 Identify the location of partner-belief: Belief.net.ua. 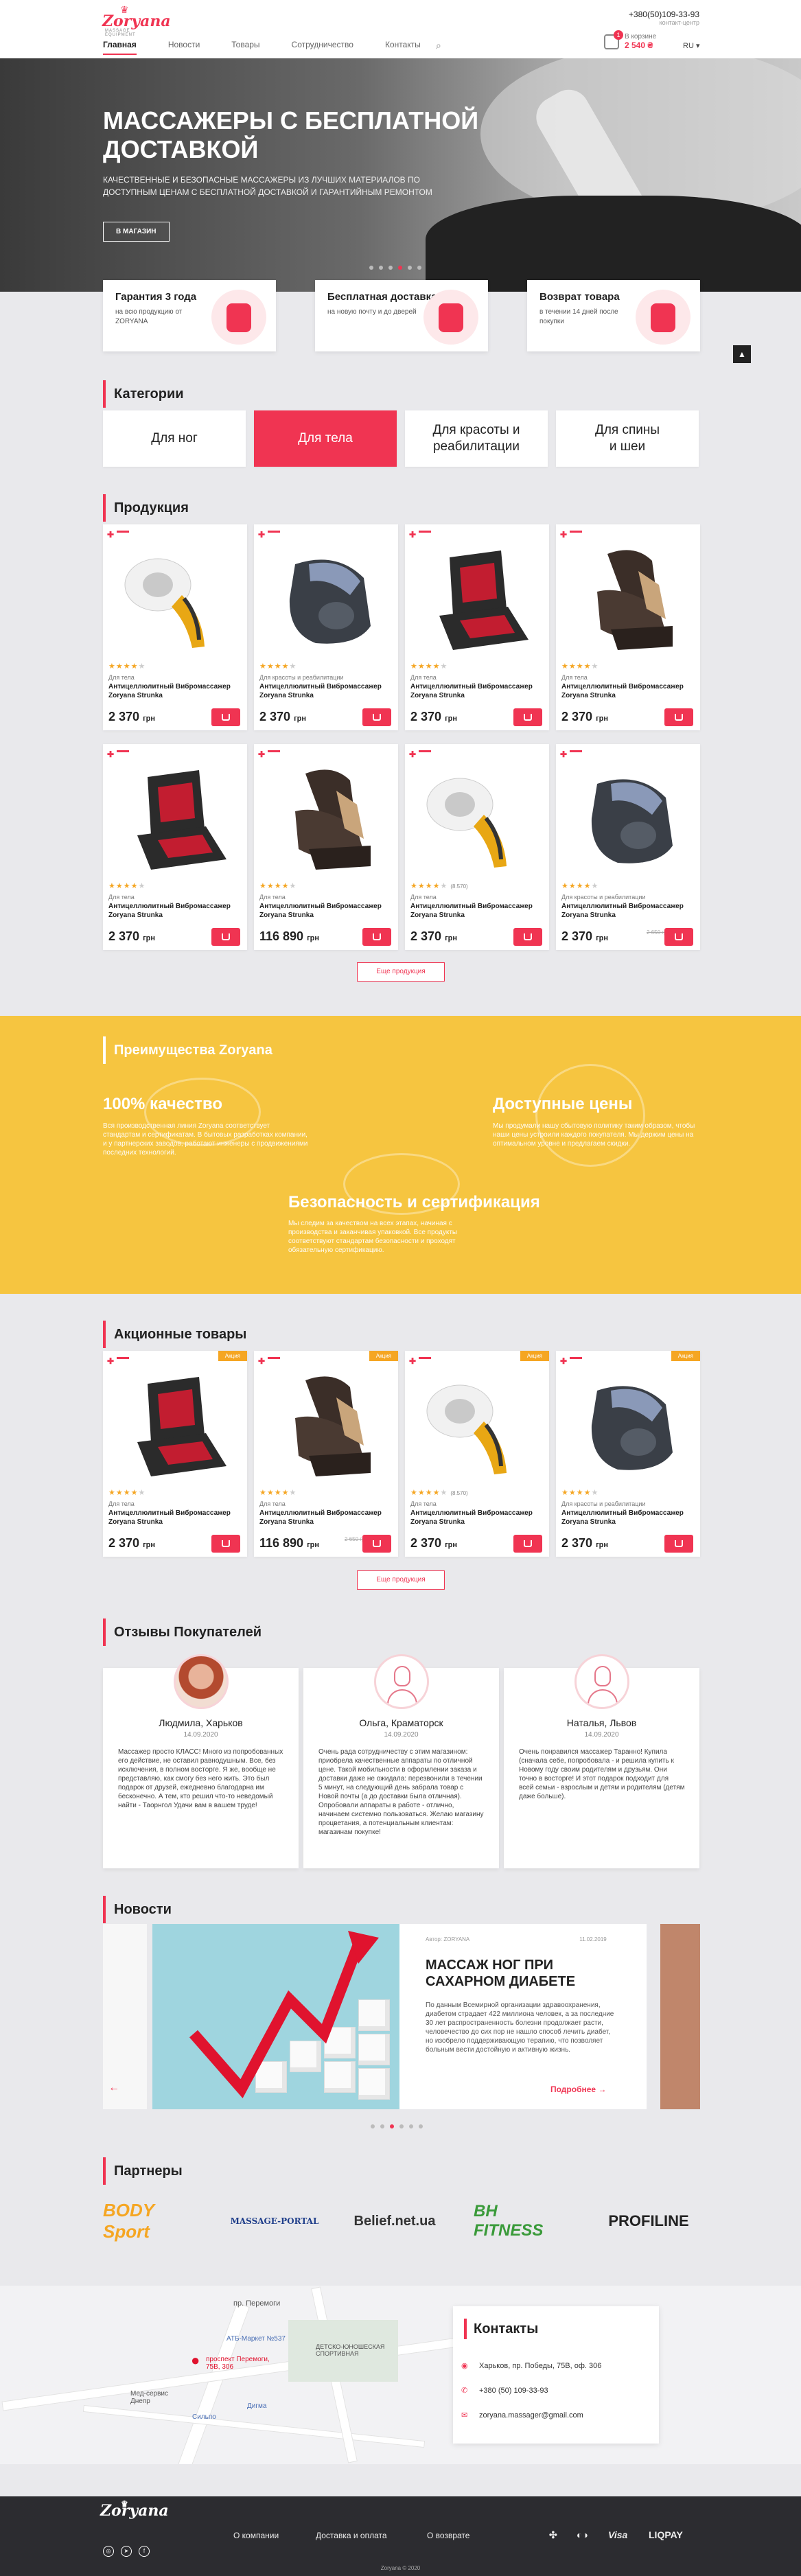
(395, 2221).